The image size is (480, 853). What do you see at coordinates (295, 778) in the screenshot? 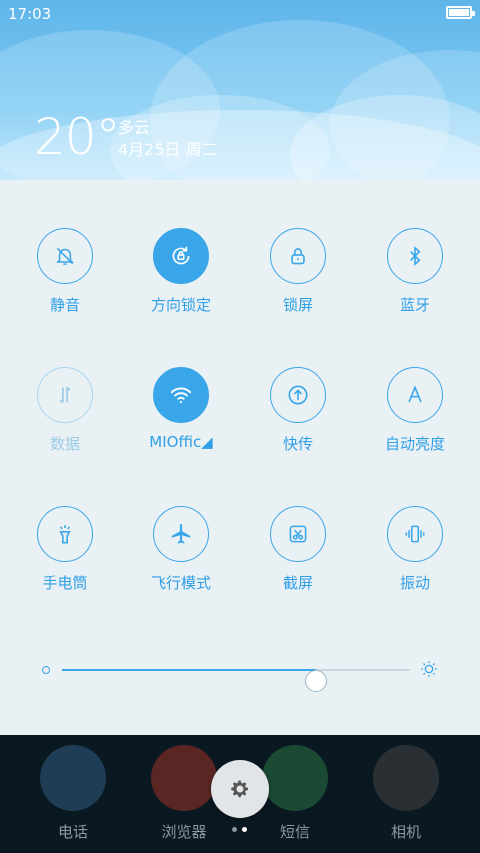
I see `message-icon` at bounding box center [295, 778].